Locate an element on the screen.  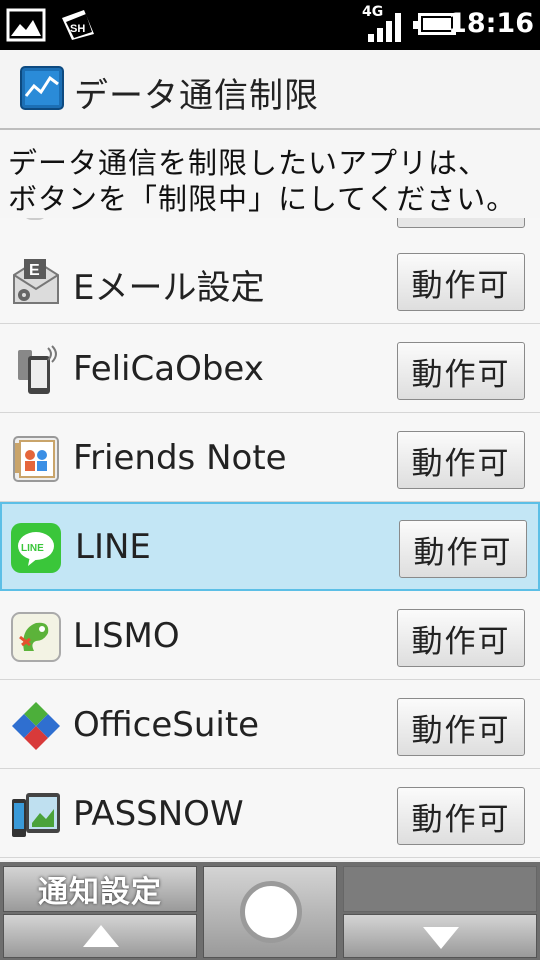
sh-notification-icon: SH is located at coordinates (78, 25).